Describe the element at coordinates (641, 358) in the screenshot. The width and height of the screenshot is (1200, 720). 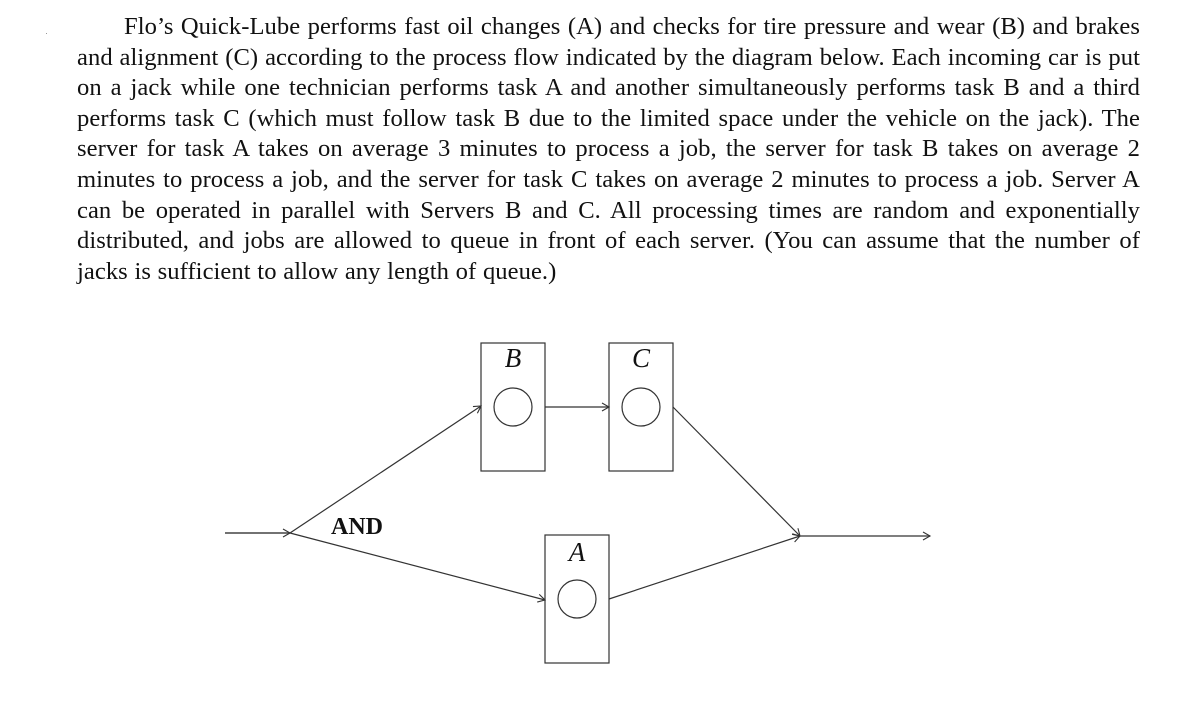
I see `server-c-label: C` at that location.